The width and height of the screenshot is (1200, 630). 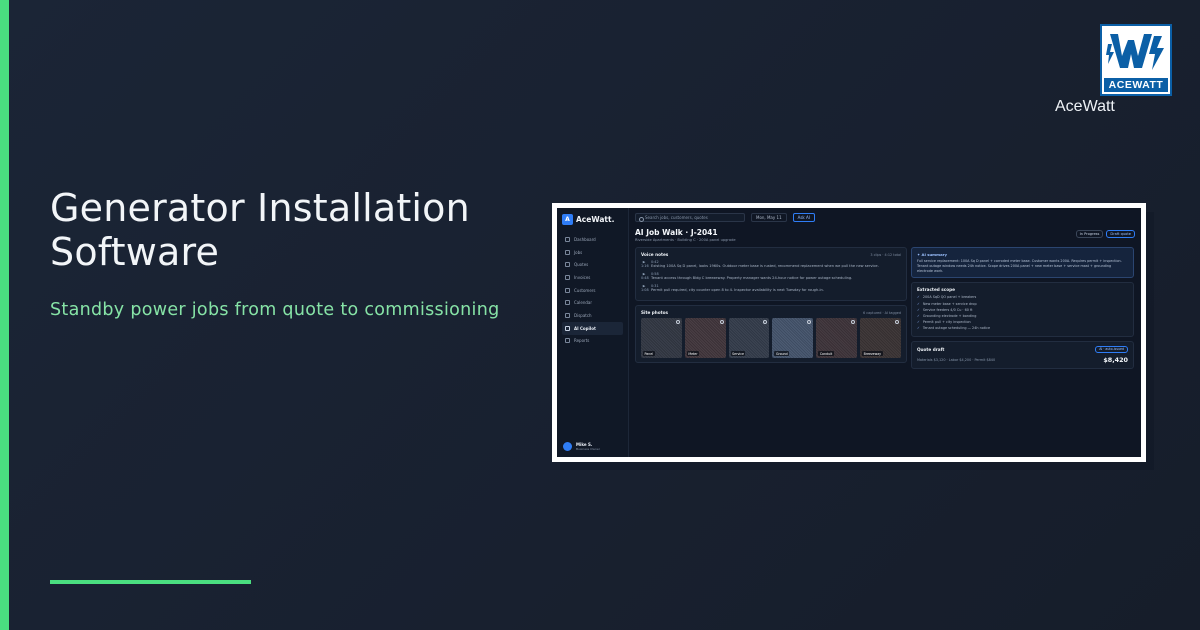 What do you see at coordinates (690, 217) in the screenshot?
I see `search-input: Search jobs, customers, quotes` at bounding box center [690, 217].